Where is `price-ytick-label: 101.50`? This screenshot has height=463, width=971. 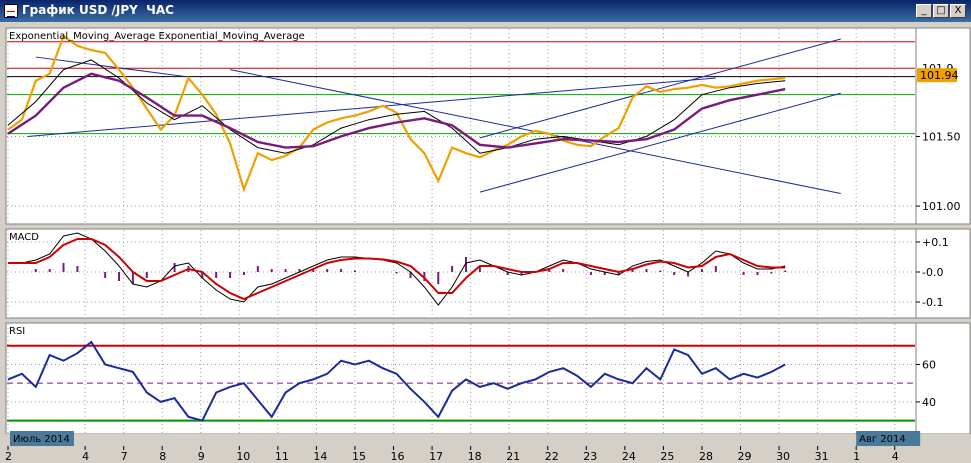
price-ytick-label: 101.50 is located at coordinates (941, 136).